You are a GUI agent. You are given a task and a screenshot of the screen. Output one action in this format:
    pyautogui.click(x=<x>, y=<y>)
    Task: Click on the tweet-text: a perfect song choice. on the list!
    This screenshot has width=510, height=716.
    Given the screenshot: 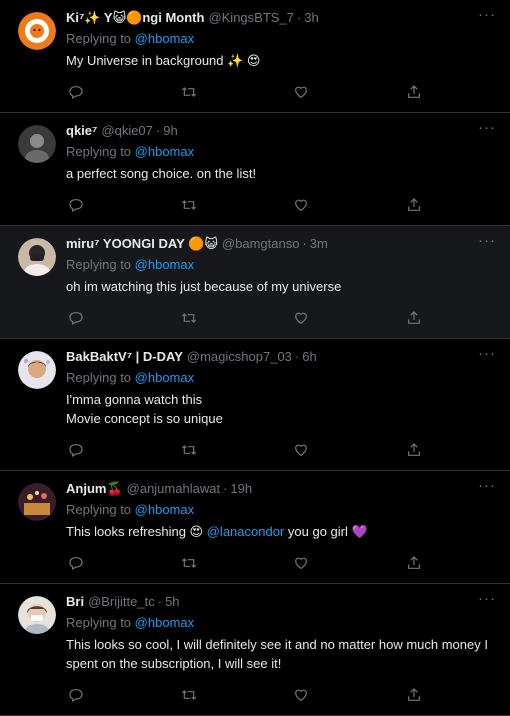 What is the action you would take?
    pyautogui.click(x=282, y=173)
    